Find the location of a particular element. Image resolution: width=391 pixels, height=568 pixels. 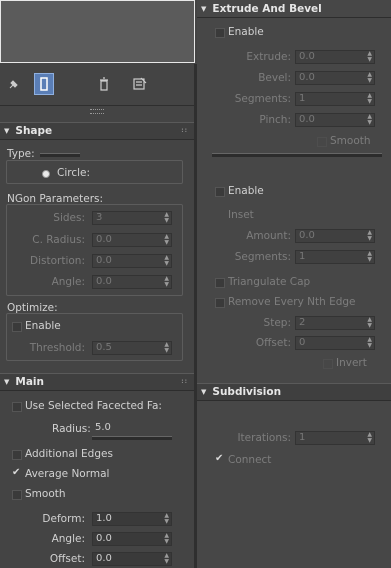

extrude-rollout-header: ▼ Extrude And Bevel is located at coordinates (294, 9).